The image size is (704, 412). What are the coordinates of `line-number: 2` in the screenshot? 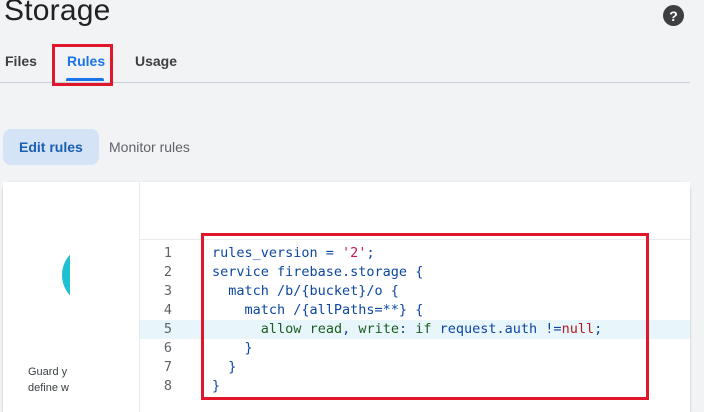 It's located at (167, 272).